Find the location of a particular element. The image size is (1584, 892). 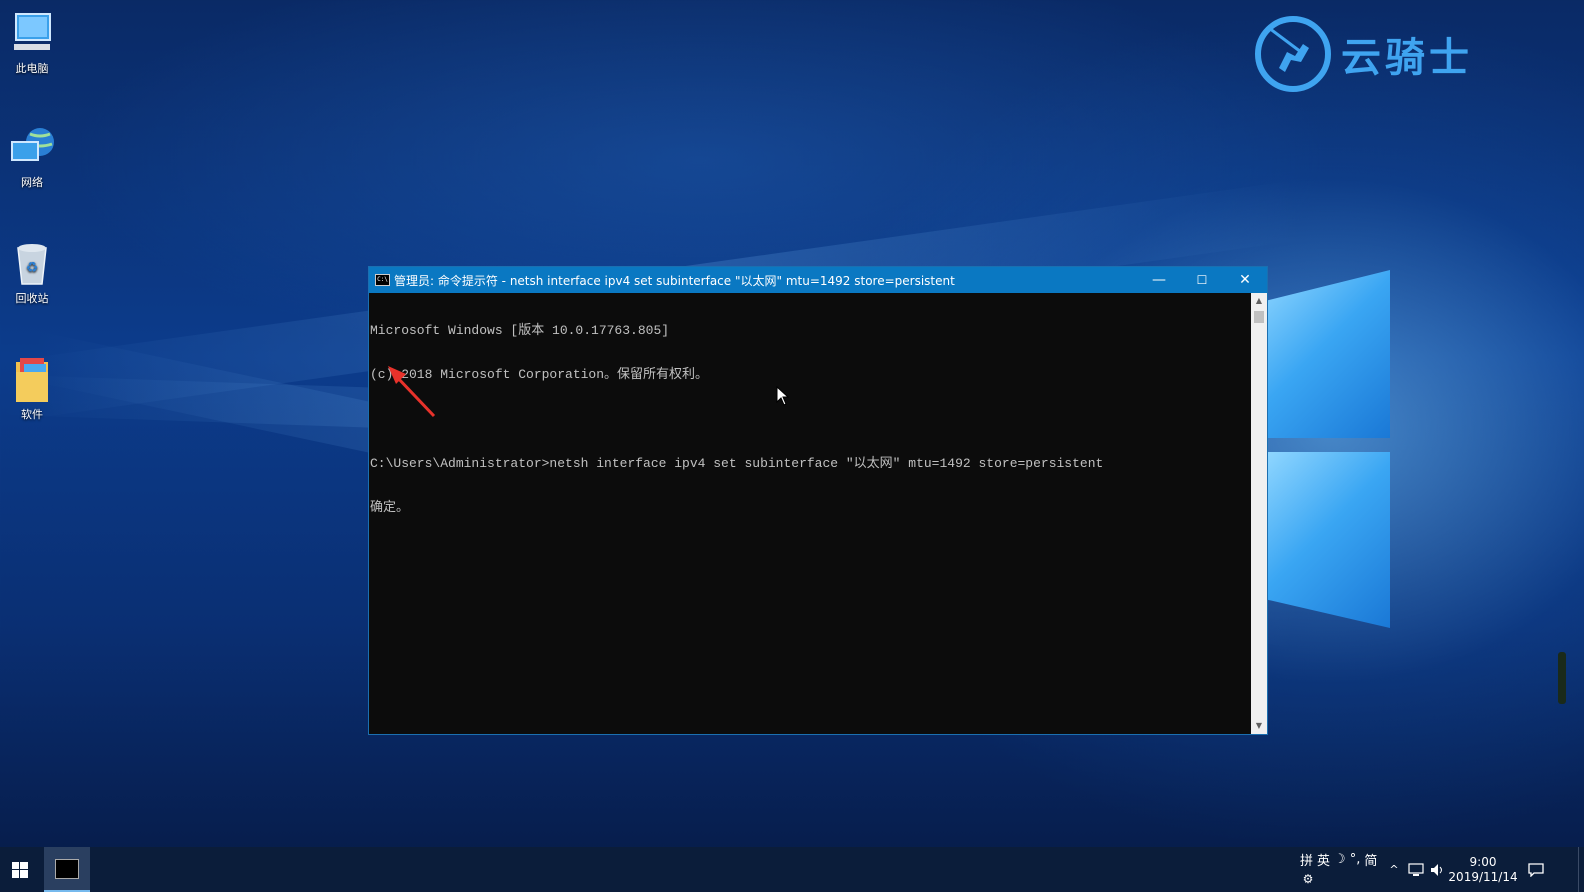

maximize-button: ☐ is located at coordinates (1202, 280).